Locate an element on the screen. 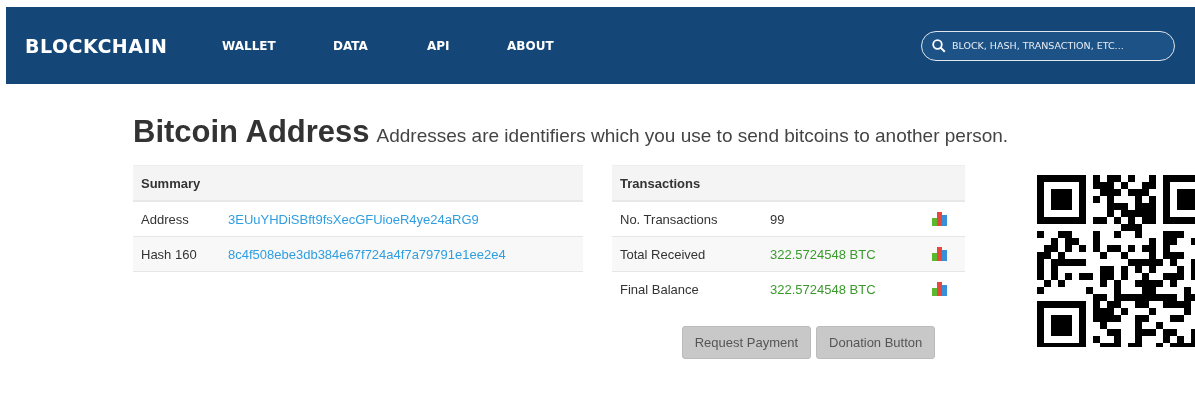 This screenshot has width=1195, height=400. table-header: Summary is located at coordinates (358, 184).